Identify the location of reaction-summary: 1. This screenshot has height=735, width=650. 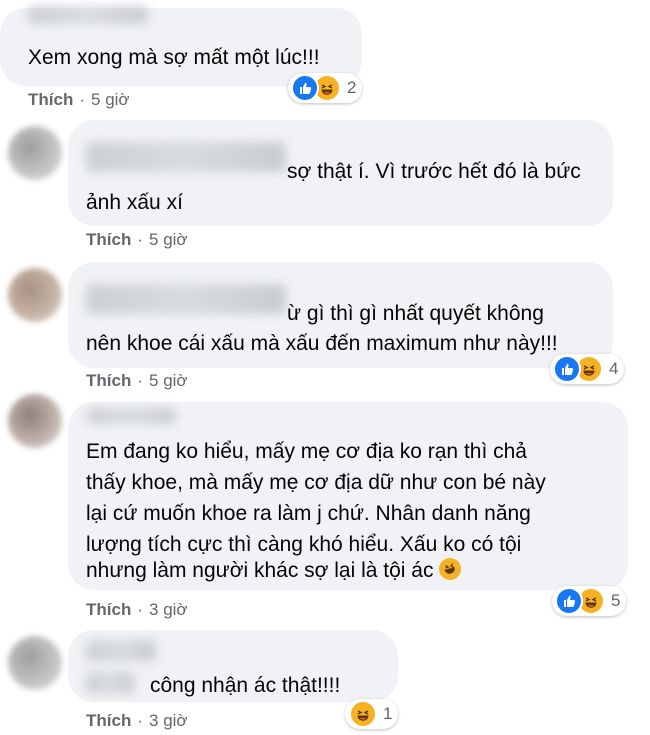
(372, 714).